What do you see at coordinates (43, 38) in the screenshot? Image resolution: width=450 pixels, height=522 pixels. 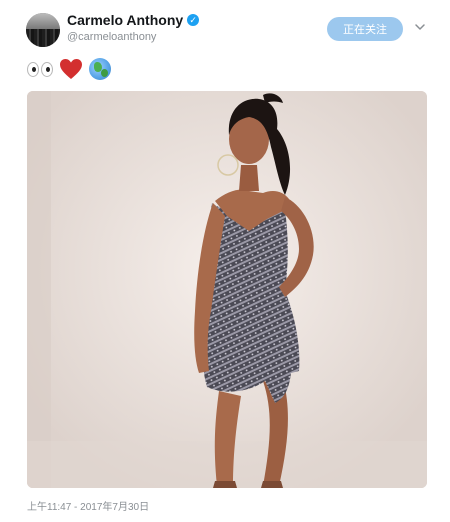 I see `avatar-city` at bounding box center [43, 38].